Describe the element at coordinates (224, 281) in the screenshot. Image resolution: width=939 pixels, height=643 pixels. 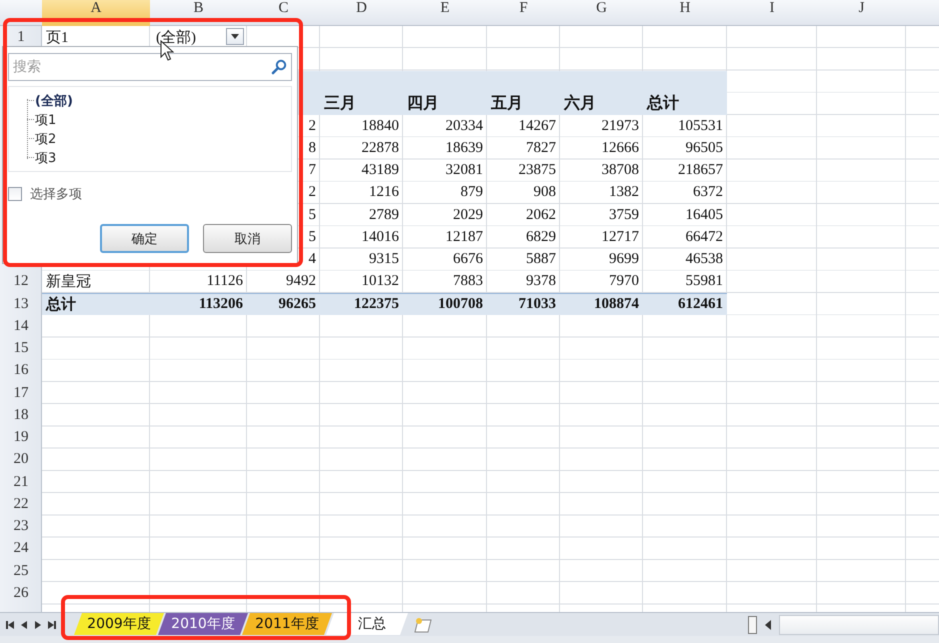
I see `table-cell: 11126` at that location.